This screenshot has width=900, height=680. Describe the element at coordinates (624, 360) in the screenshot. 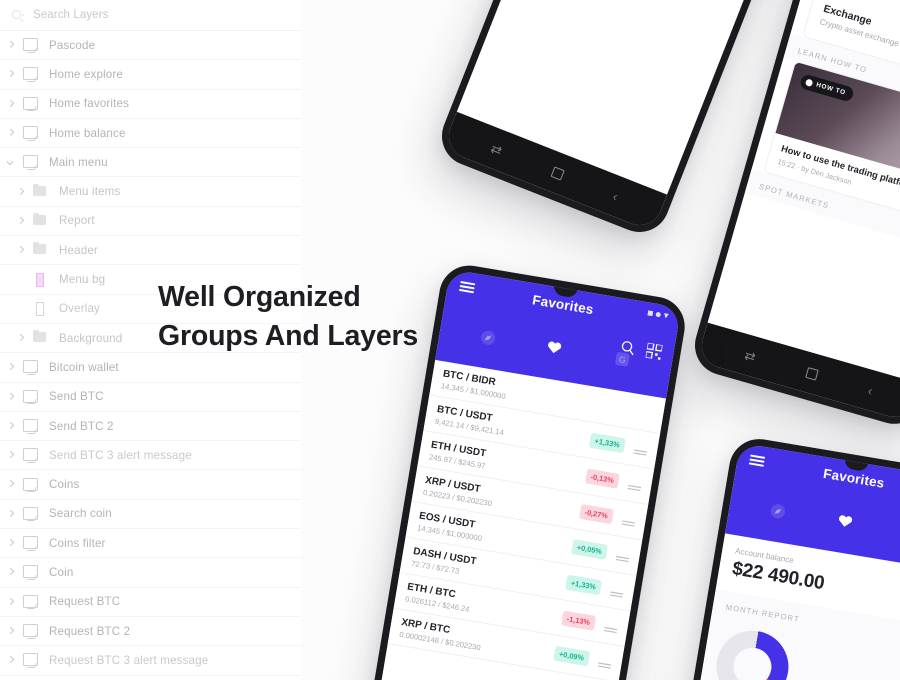

I see `tab-wallet-icon: G` at that location.